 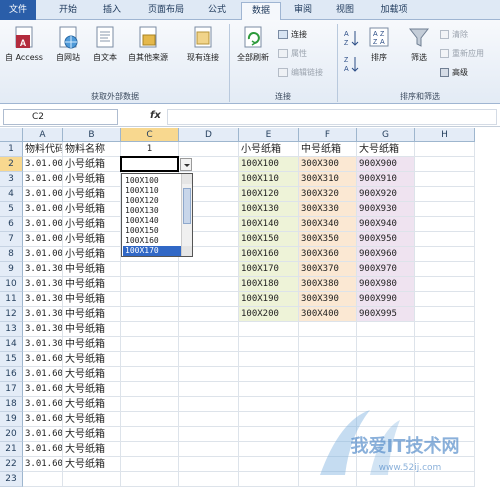 I want to click on cell-f5: 300X330, so click(x=328, y=209).